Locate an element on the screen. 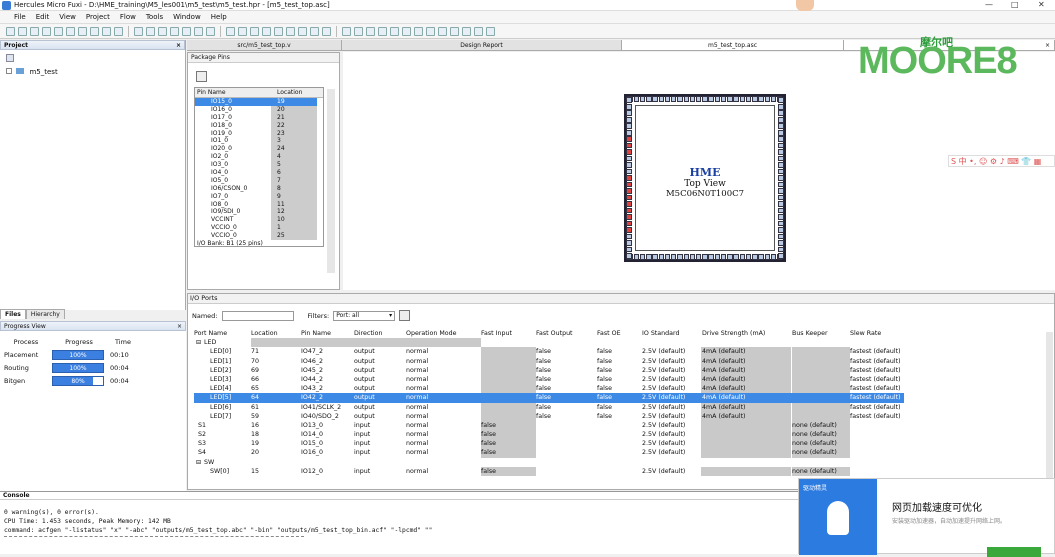  tree-item-project: m5_test is located at coordinates (43, 72).